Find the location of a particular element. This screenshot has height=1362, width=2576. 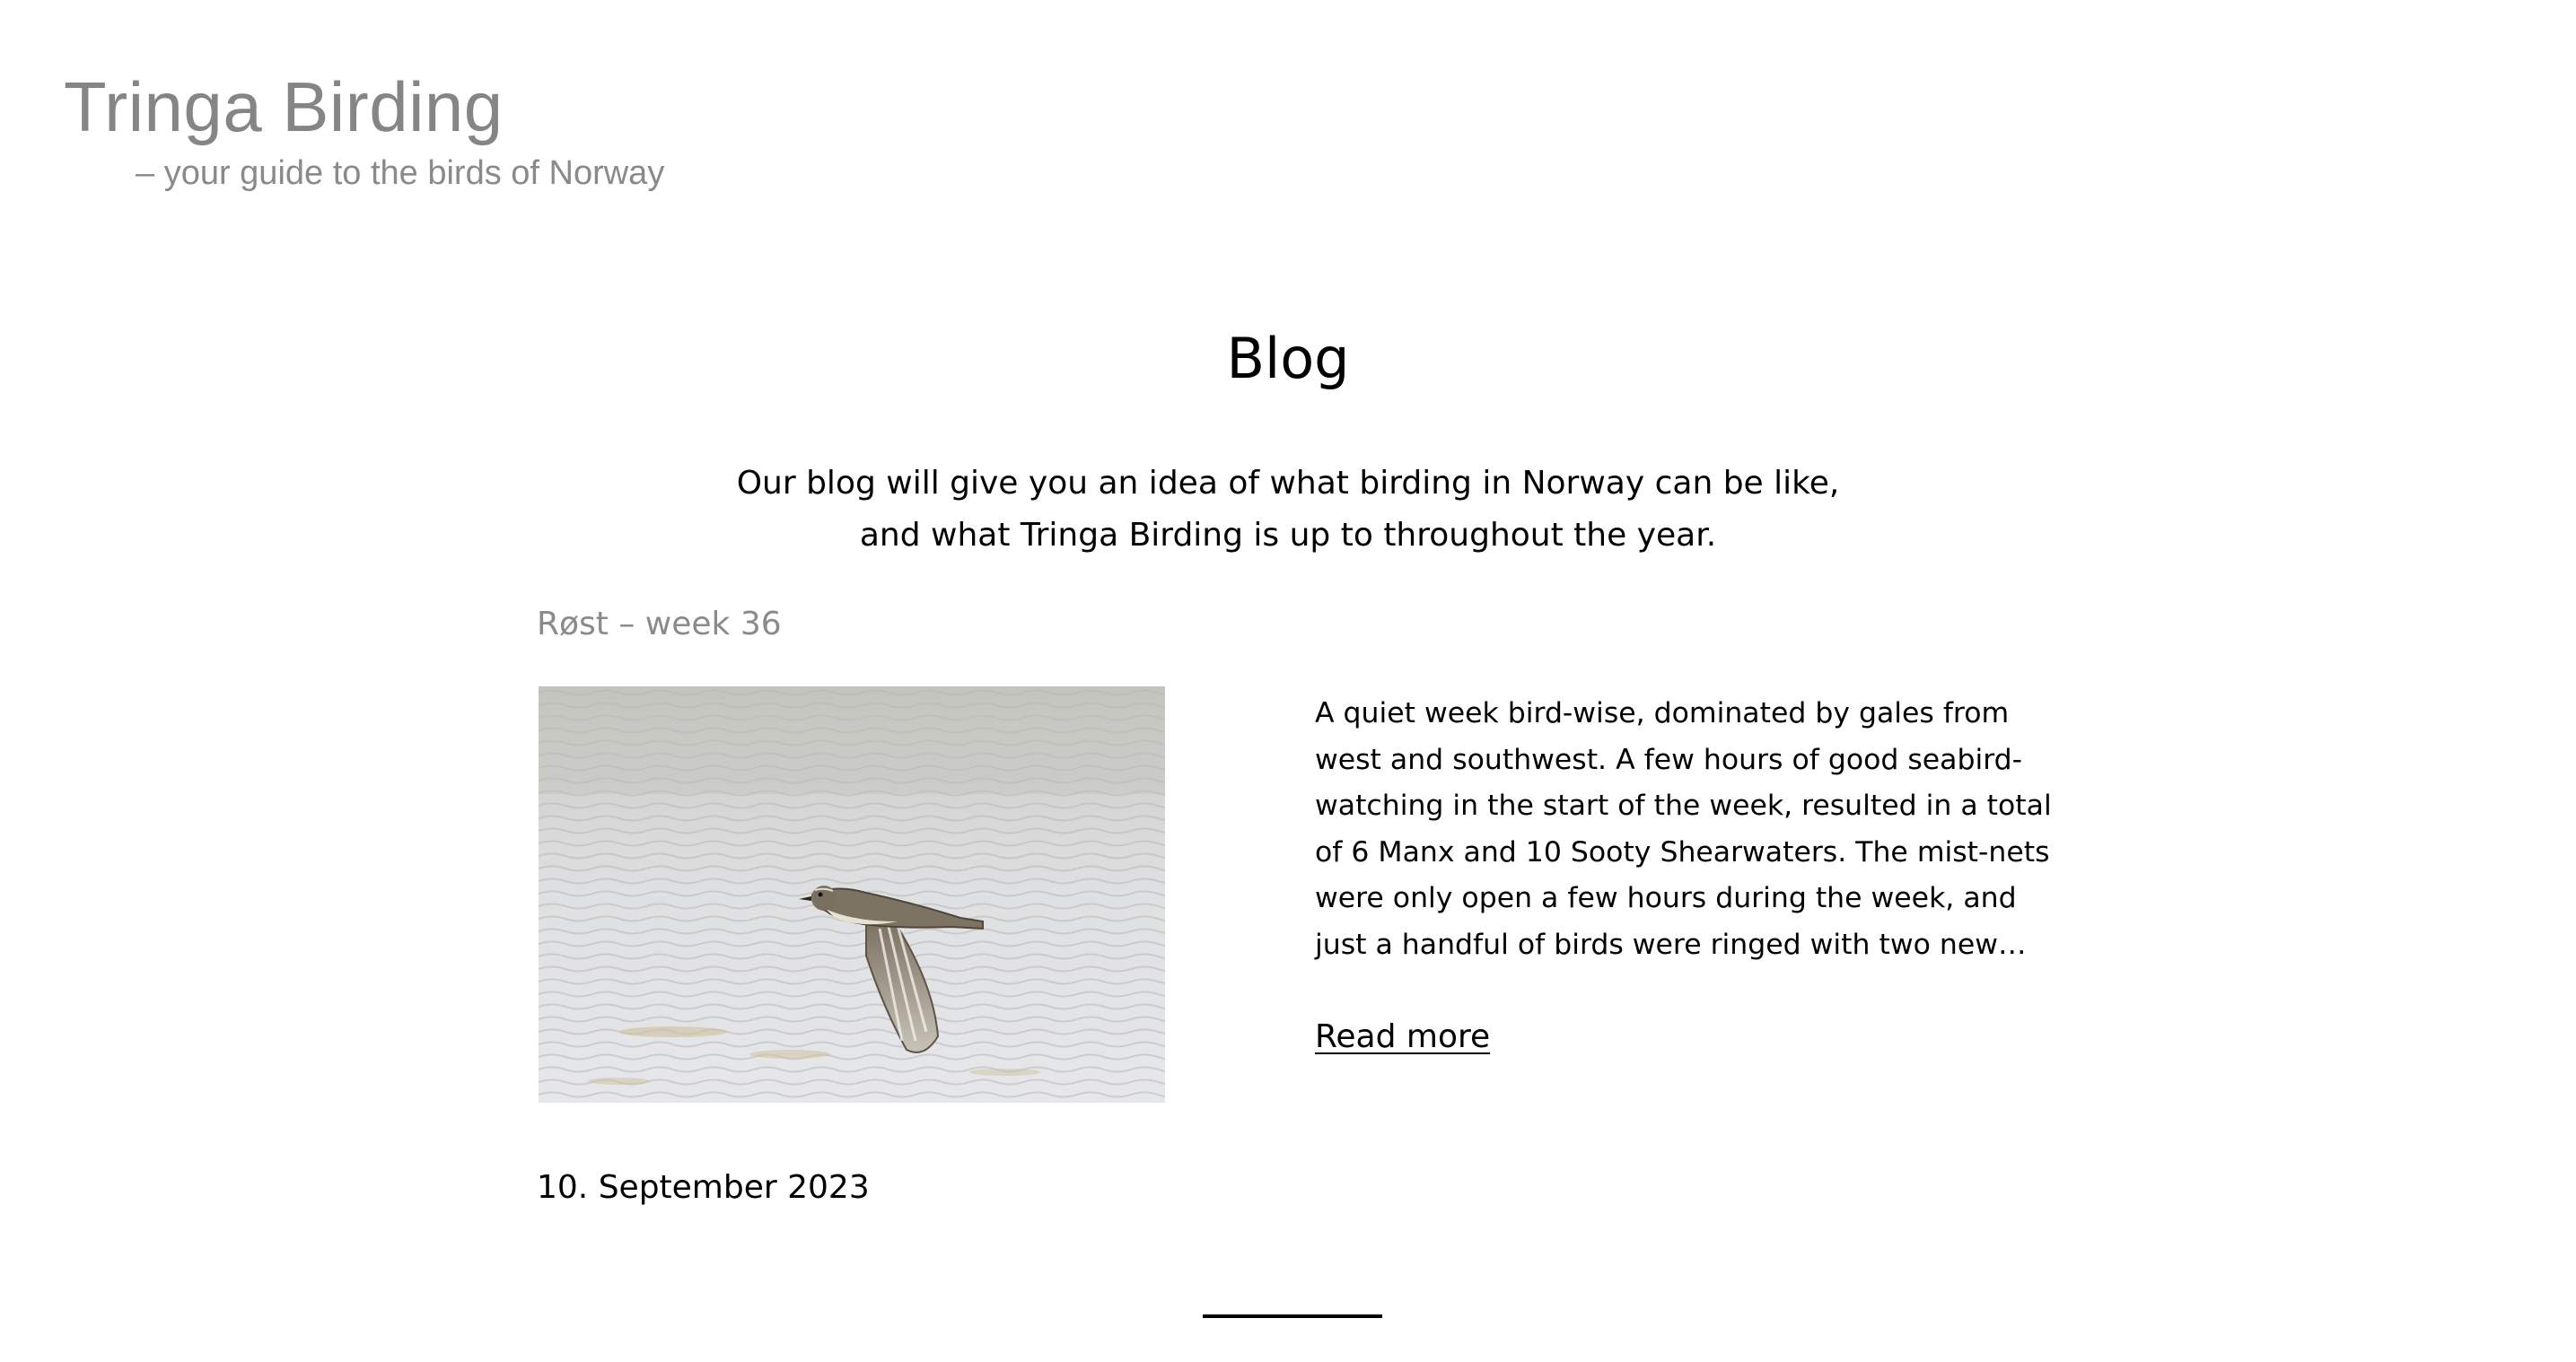

page-title: Blog is located at coordinates (1288, 359).